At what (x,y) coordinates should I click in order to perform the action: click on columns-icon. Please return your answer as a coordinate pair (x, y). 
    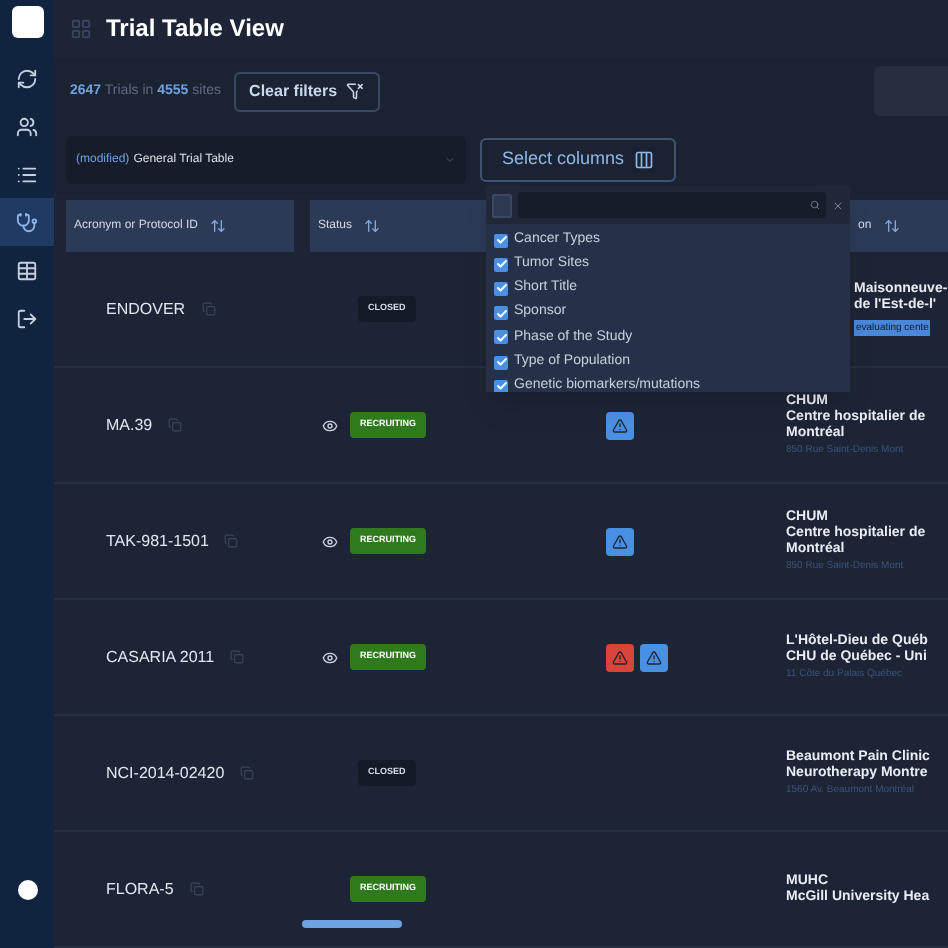
    Looking at the image, I should click on (644, 160).